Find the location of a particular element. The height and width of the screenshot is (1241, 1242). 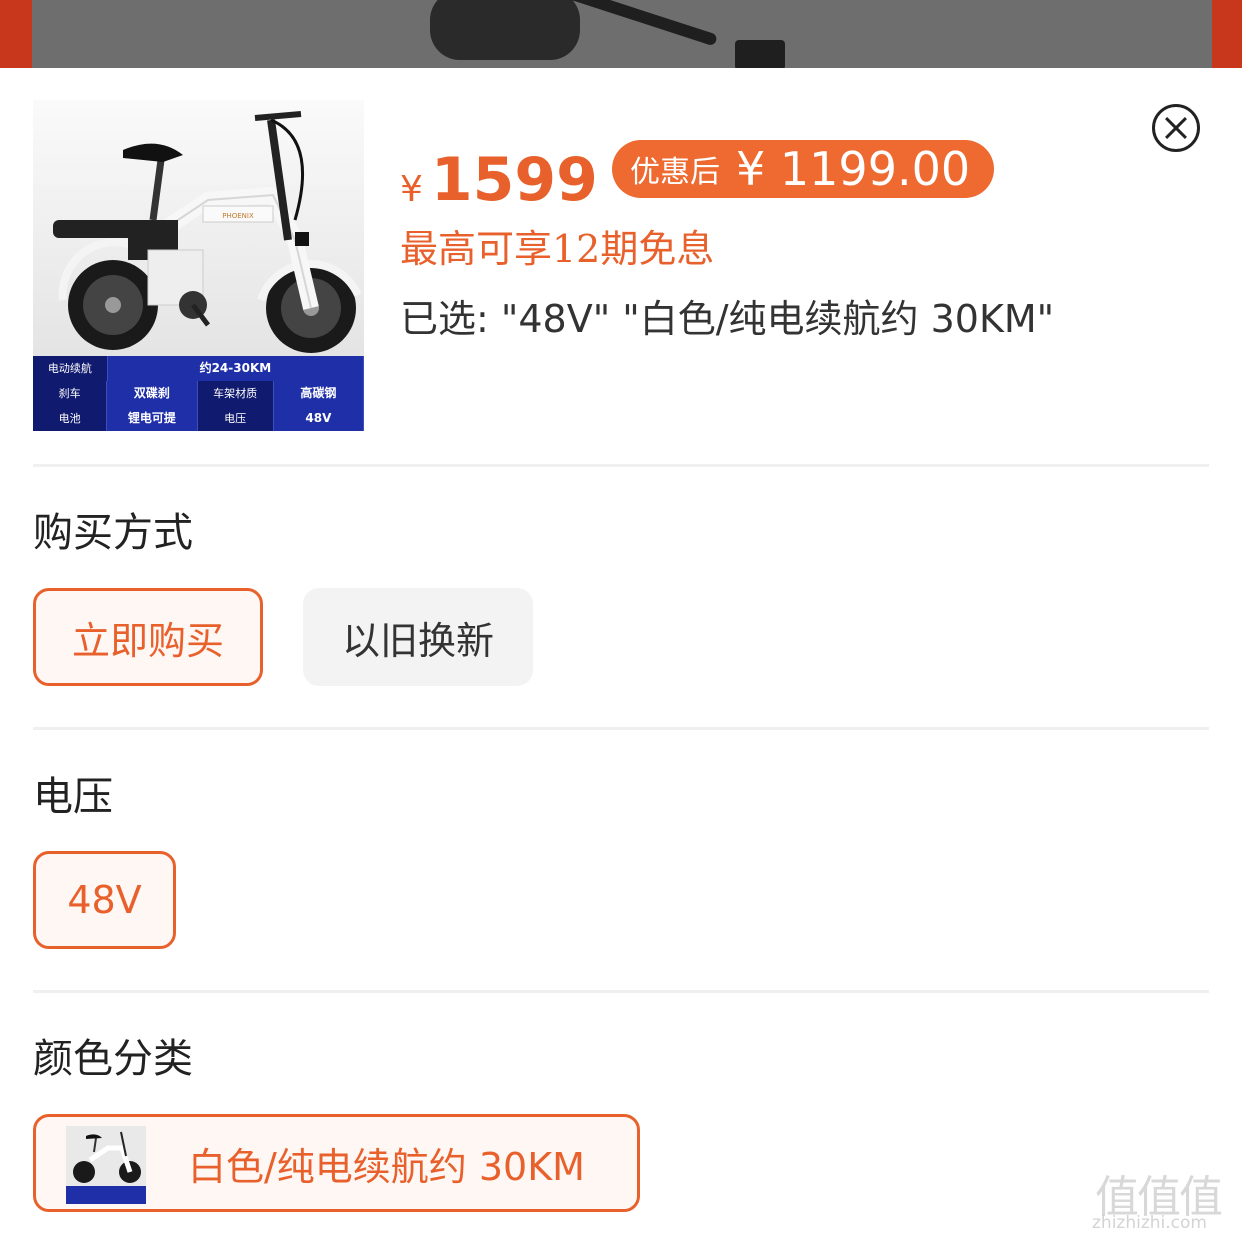

option-trade-in: 以旧换新 is located at coordinates (418, 637).